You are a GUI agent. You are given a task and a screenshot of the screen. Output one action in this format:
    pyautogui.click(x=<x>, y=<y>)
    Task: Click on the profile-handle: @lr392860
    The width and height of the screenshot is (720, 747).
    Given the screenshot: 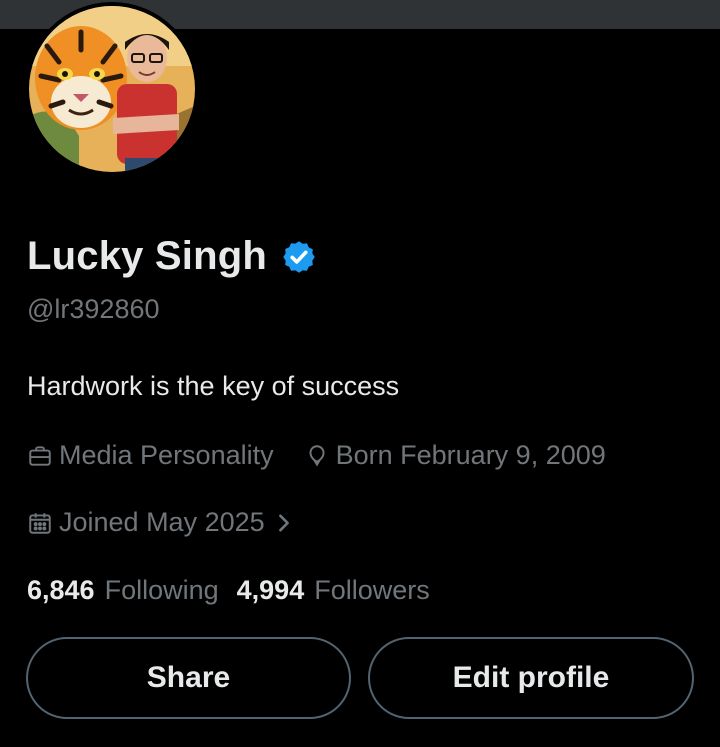 What is the action you would take?
    pyautogui.click(x=93, y=309)
    